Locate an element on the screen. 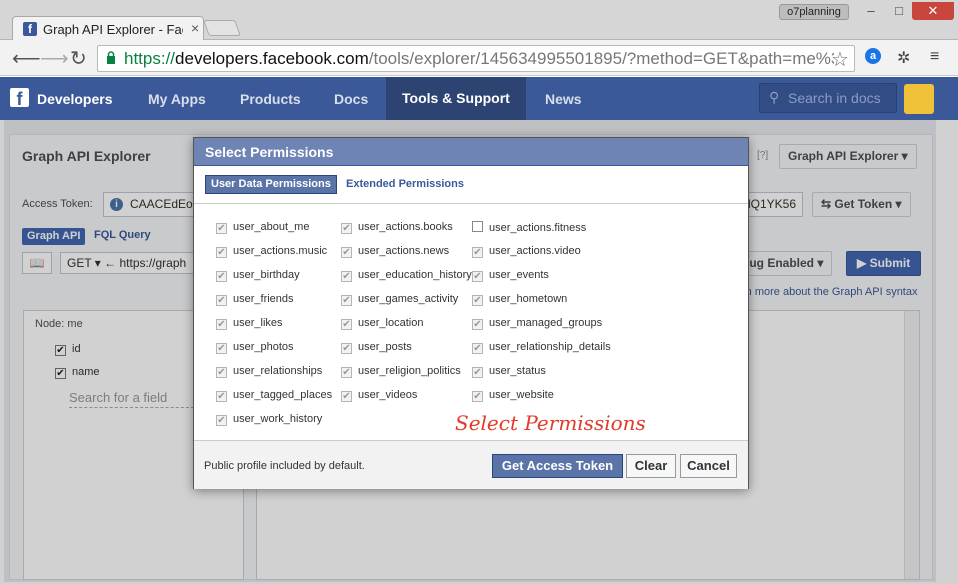  permission-item: ✔ user_games_activity is located at coordinates (399, 299).